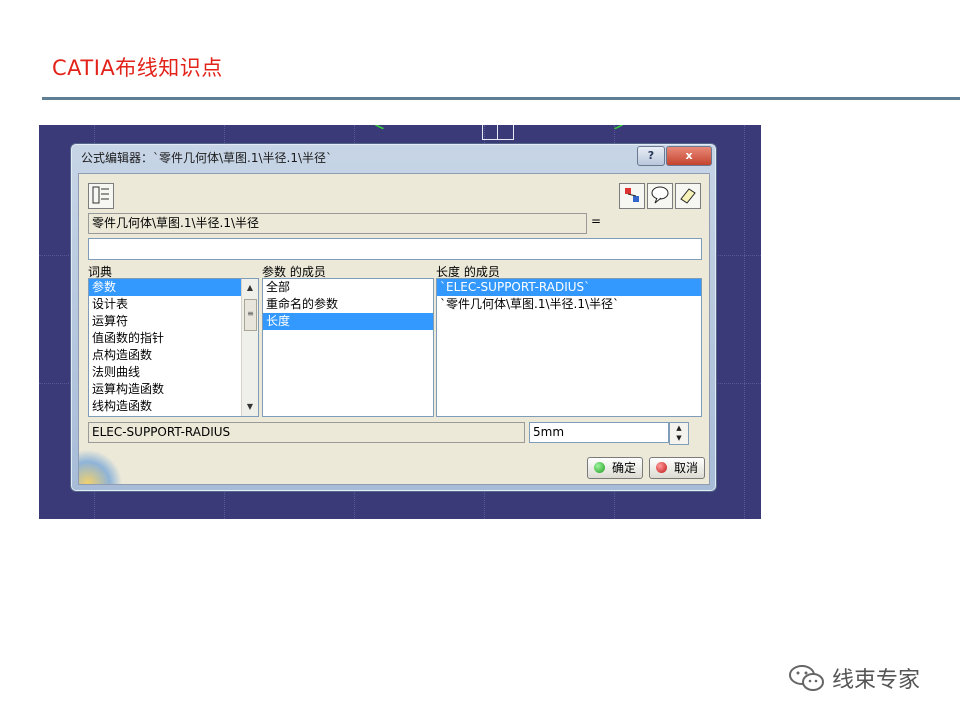 Image resolution: width=960 pixels, height=720 pixels. Describe the element at coordinates (651, 156) in the screenshot. I see `help-button: ?` at that location.